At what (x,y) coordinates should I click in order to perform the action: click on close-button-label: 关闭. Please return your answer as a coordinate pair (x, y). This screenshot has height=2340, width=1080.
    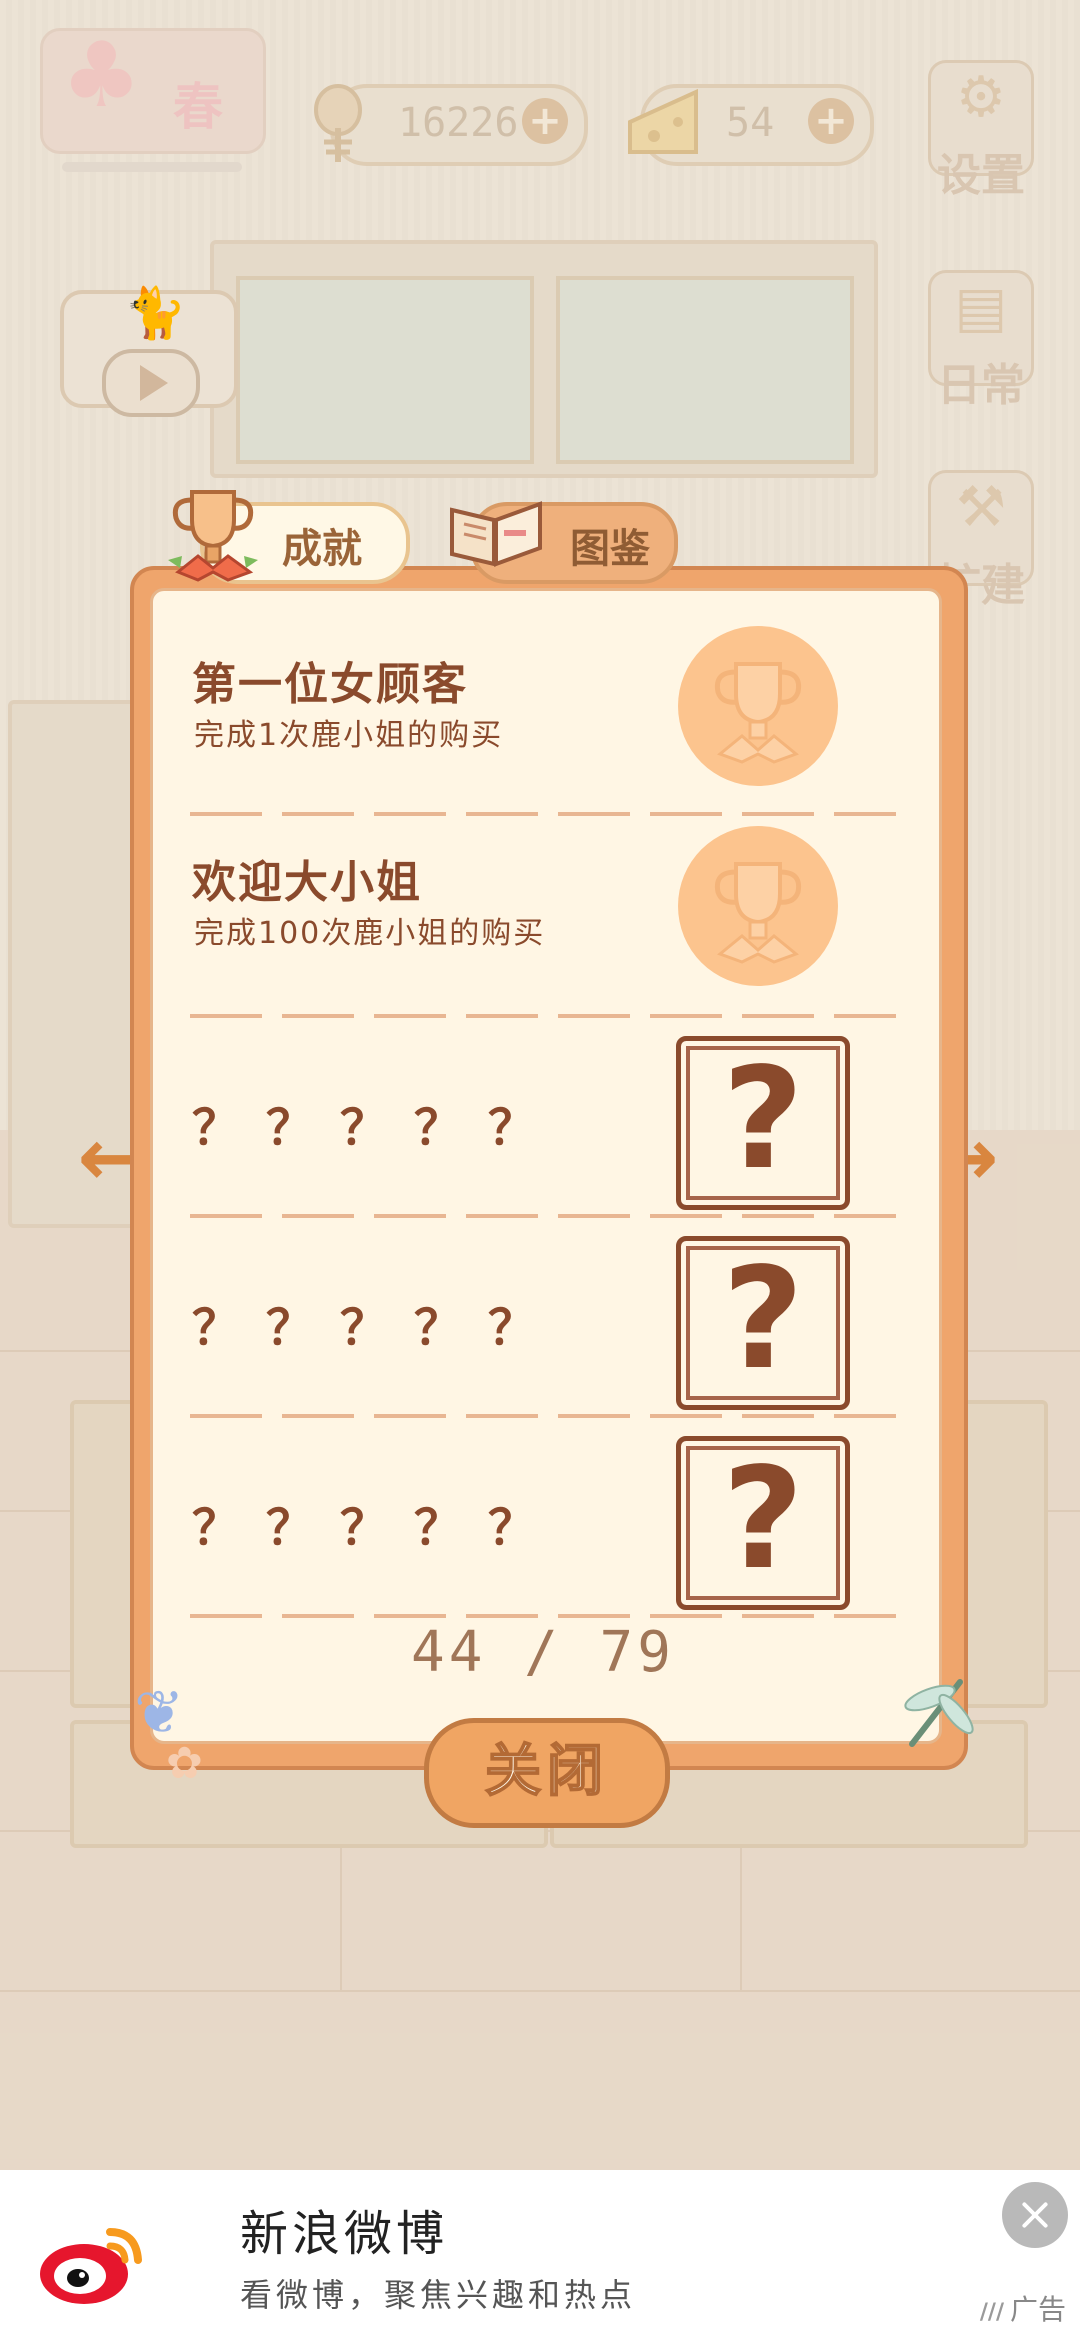
    Looking at the image, I should click on (546, 1771).